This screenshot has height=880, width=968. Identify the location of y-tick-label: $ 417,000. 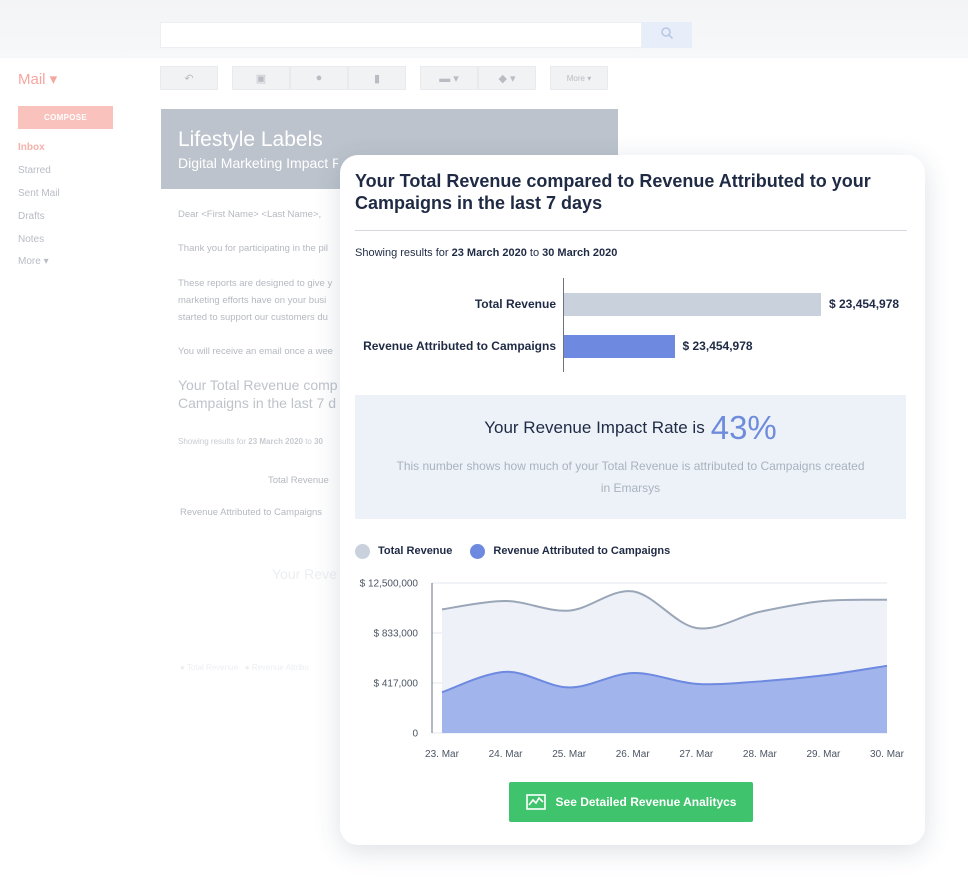
(396, 684).